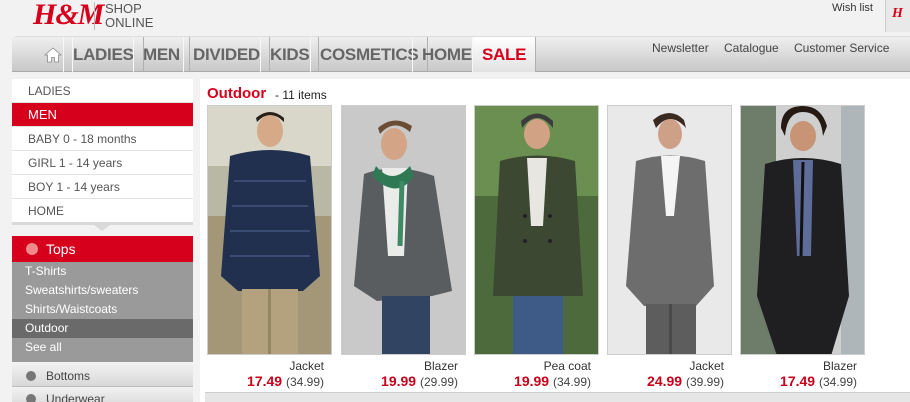 The width and height of the screenshot is (910, 402). What do you see at coordinates (237, 93) in the screenshot?
I see `category-title: Outdoor` at bounding box center [237, 93].